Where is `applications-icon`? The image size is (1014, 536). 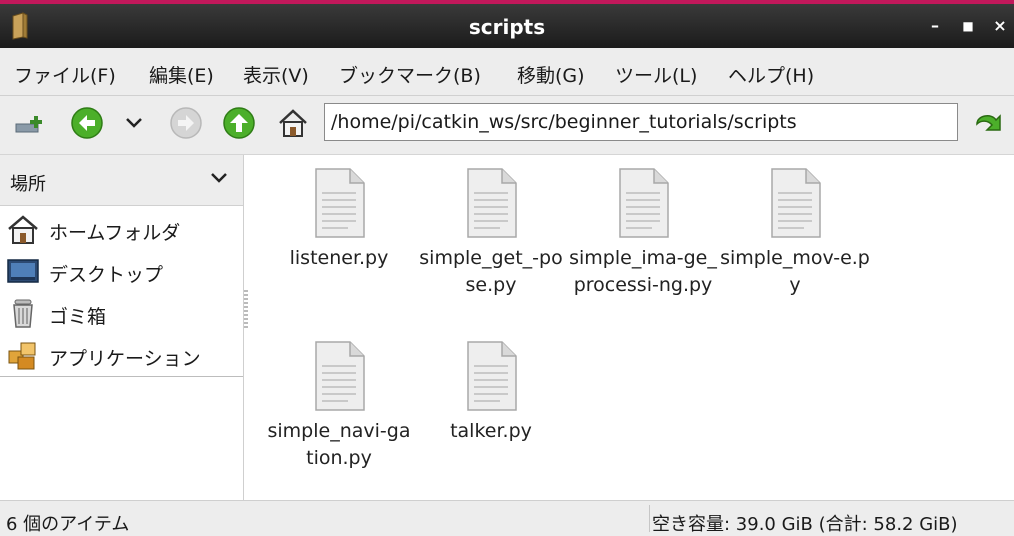
applications-icon is located at coordinates (22, 356).